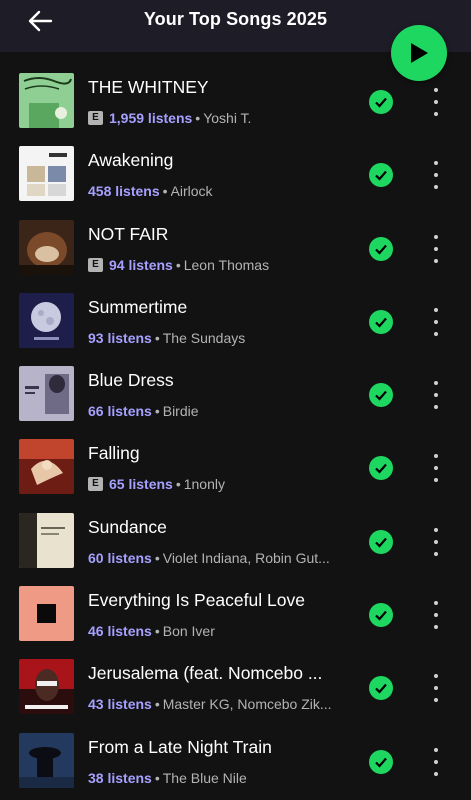 The height and width of the screenshot is (800, 471). Describe the element at coordinates (218, 631) in the screenshot. I see `song-meta: 46 listens • Bon Iver` at that location.